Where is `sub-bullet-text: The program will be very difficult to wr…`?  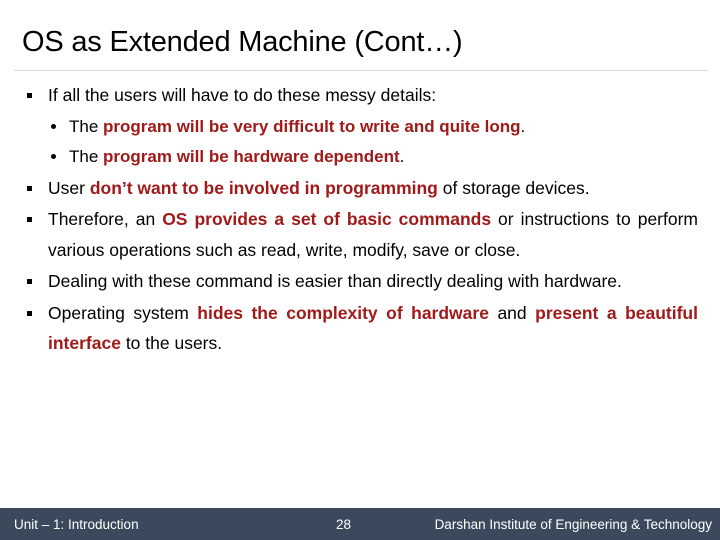
sub-bullet-text: The program will be very difficult to wr… is located at coordinates (297, 126).